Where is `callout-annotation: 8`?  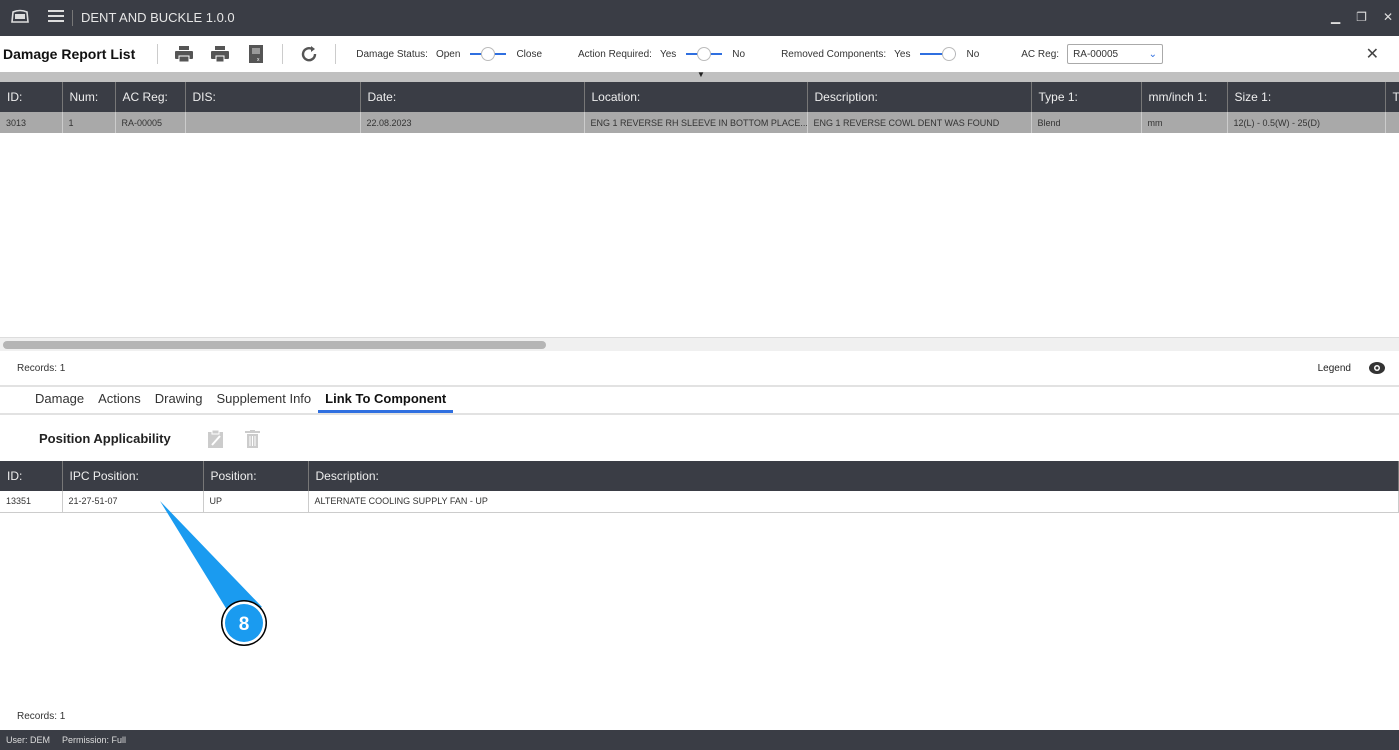 callout-annotation: 8 is located at coordinates (213, 573).